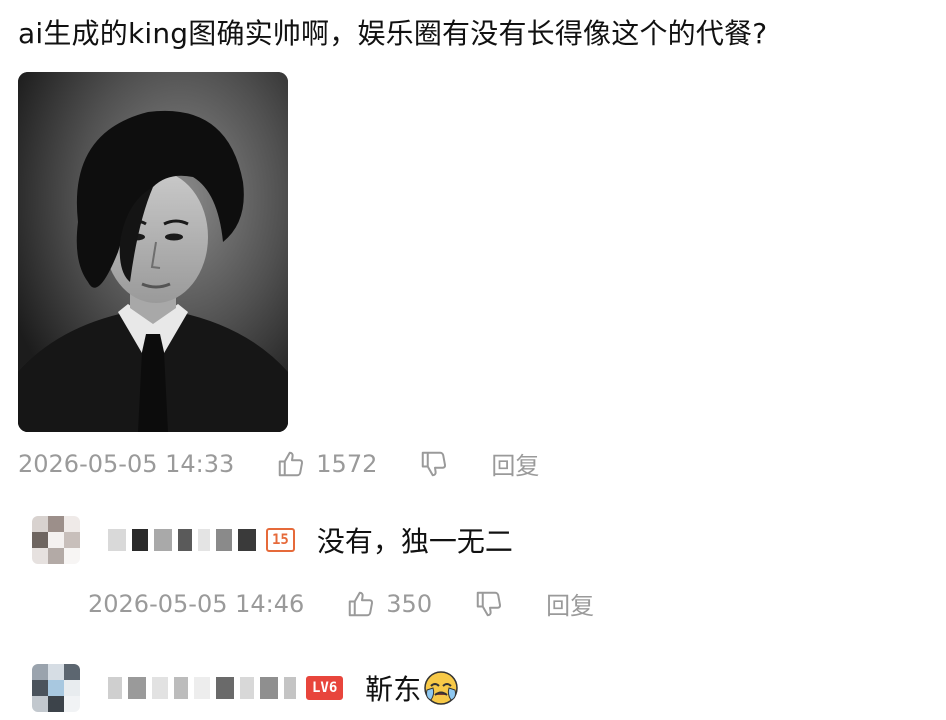 The height and width of the screenshot is (720, 946). What do you see at coordinates (280, 540) in the screenshot?
I see `level-badge: 15` at bounding box center [280, 540].